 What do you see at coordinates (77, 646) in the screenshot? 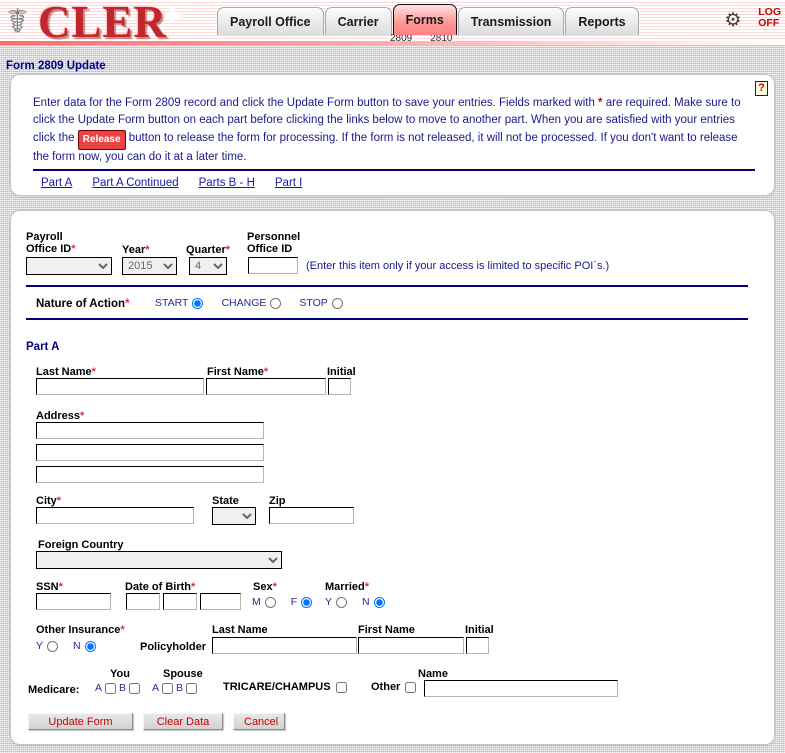
I see `radio-label-other-insurance-n: N` at bounding box center [77, 646].